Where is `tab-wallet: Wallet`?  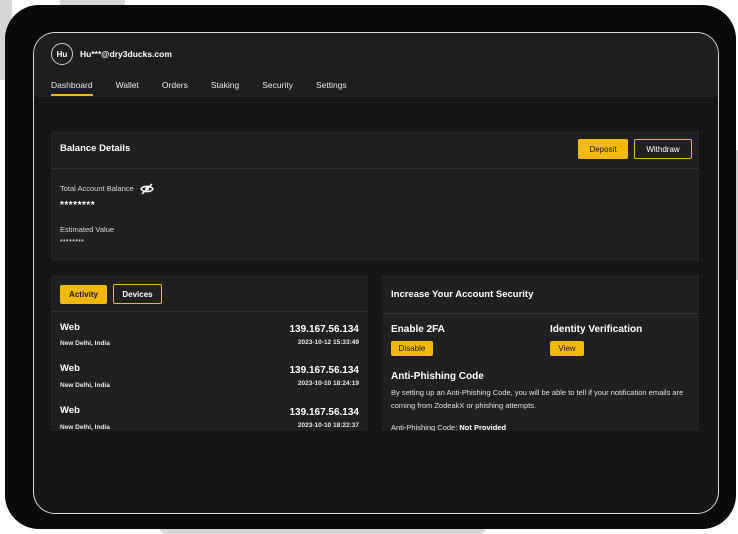
tab-wallet: Wallet is located at coordinates (127, 88).